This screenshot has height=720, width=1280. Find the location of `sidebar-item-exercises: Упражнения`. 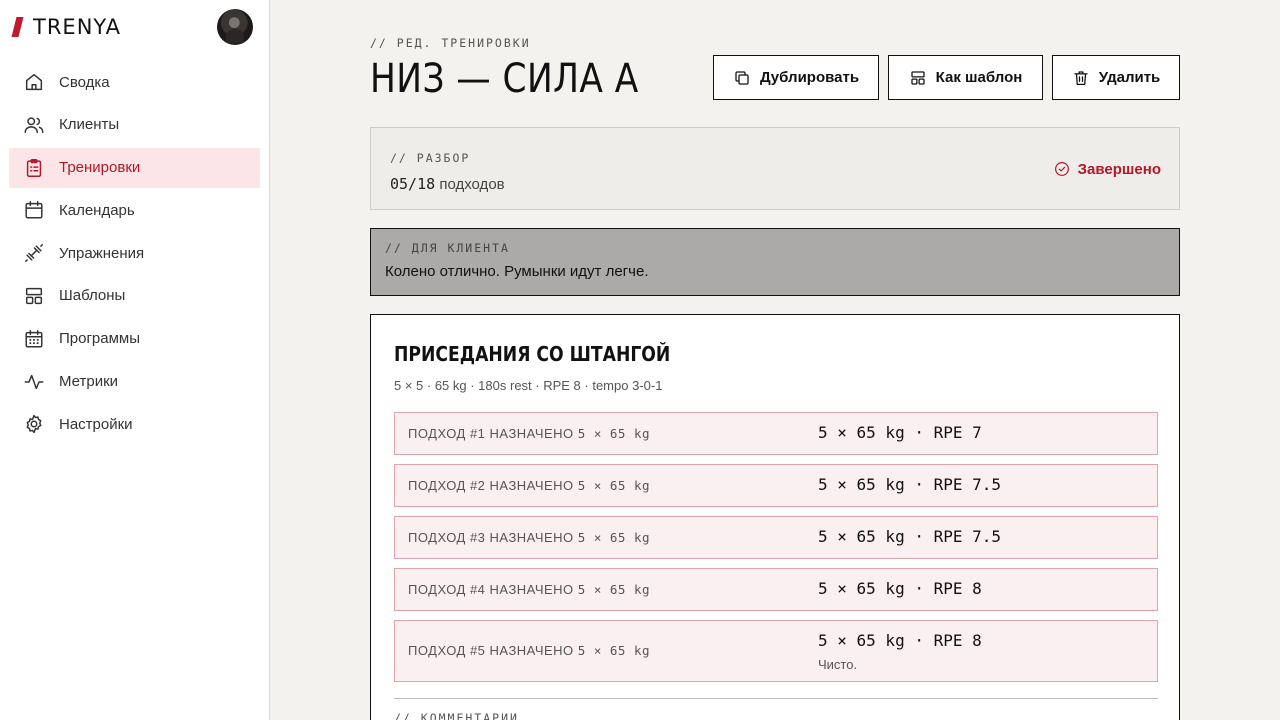

sidebar-item-exercises: Упражнения is located at coordinates (134, 253).